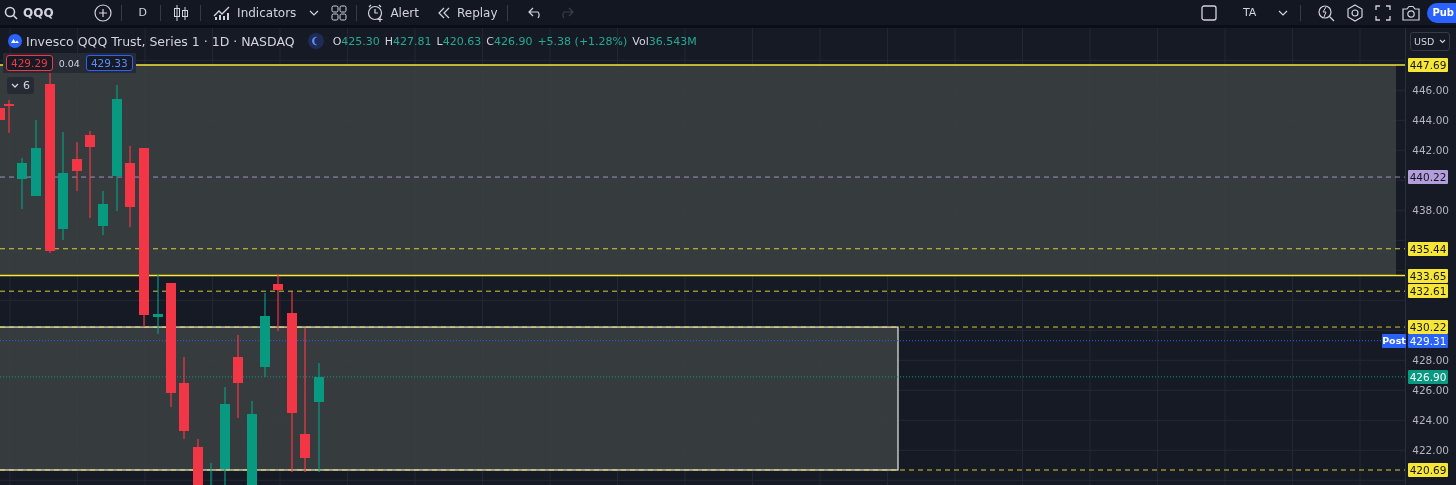  Describe the element at coordinates (11, 12) in the screenshot. I see `search-icon` at that location.